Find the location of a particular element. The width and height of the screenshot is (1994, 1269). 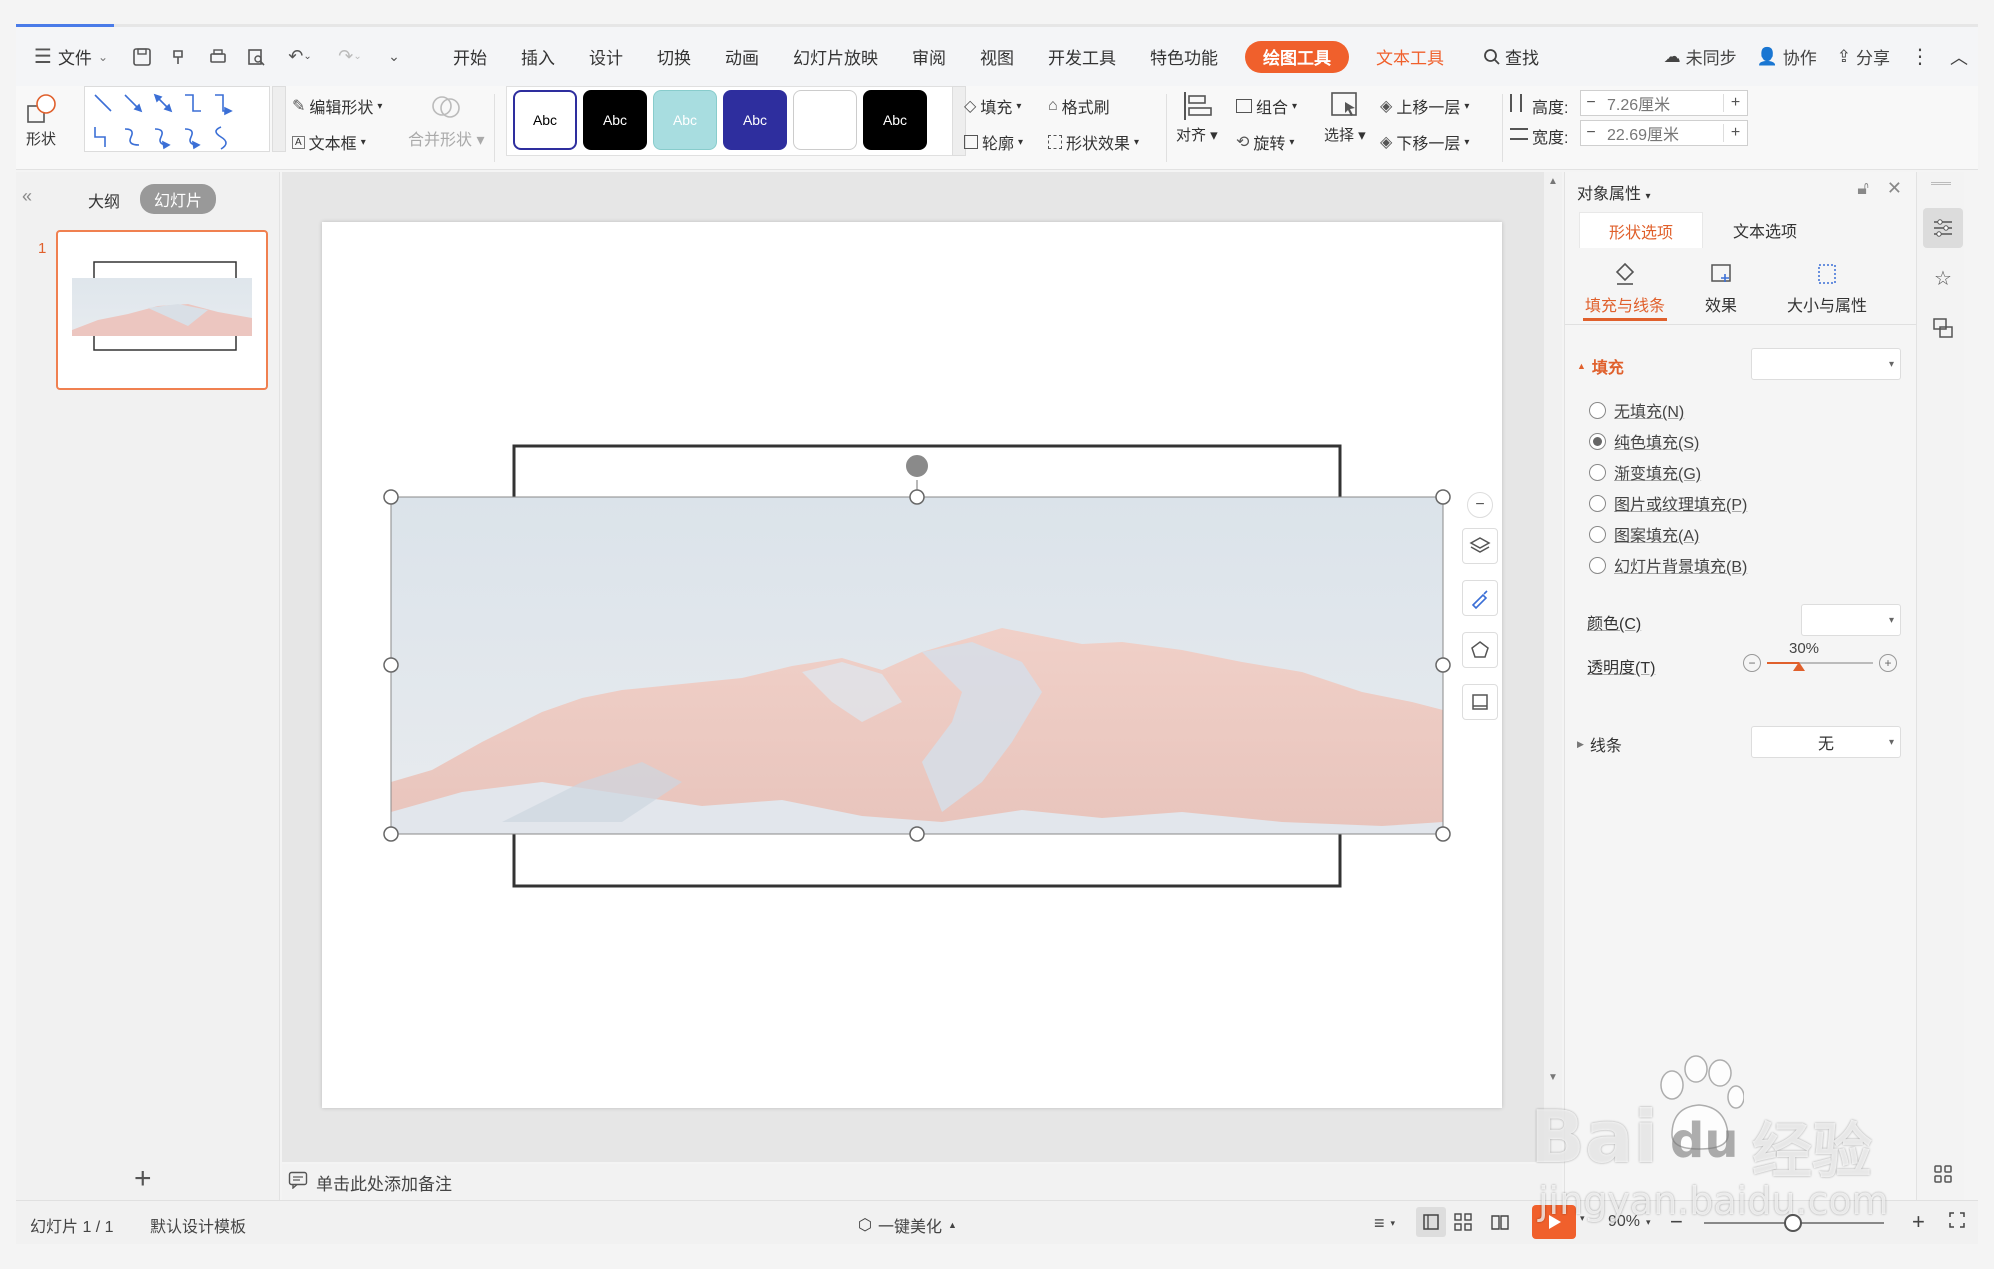

height-stepper: − 7.26厘米 + is located at coordinates (1664, 103).